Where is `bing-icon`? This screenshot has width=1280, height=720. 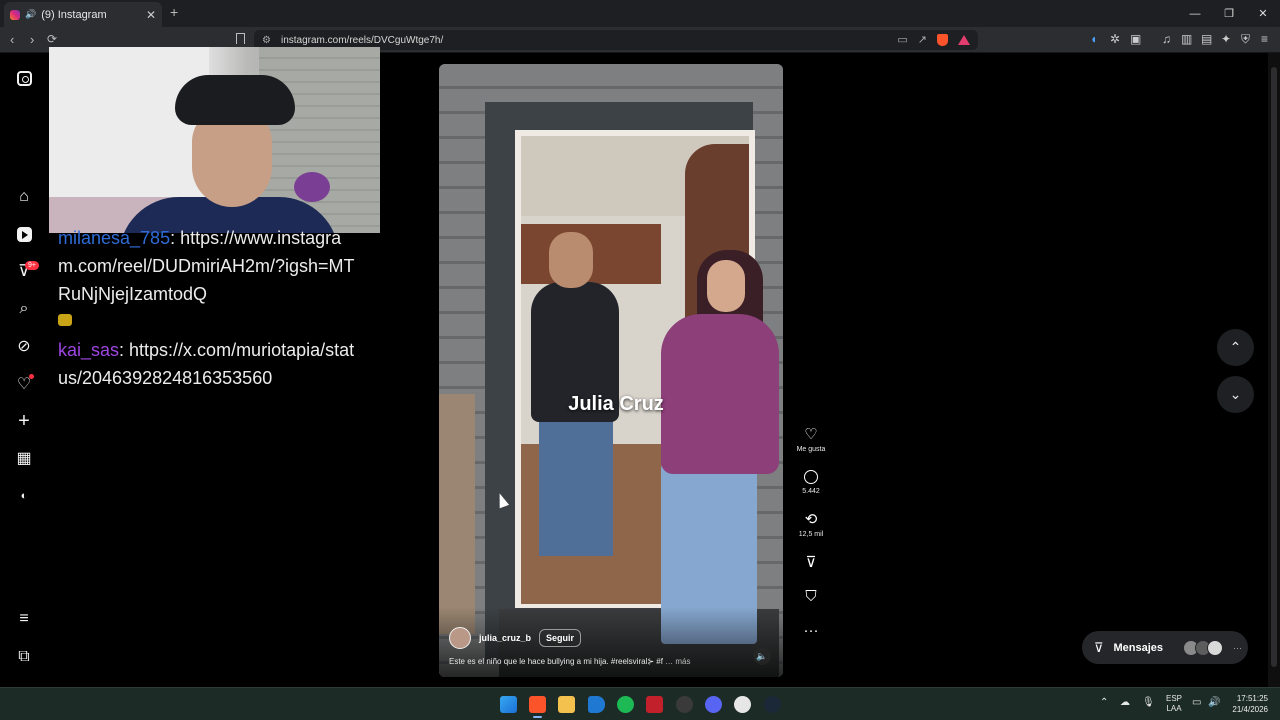
bing-icon is located at coordinates (596, 704).